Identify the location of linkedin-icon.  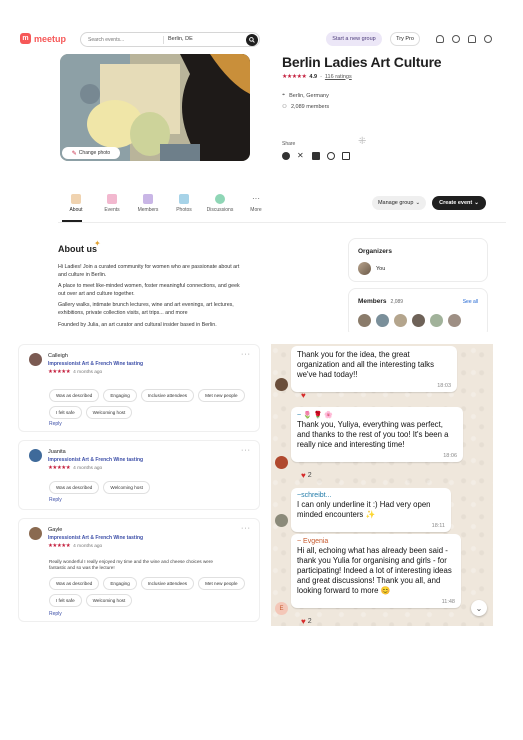
(316, 156).